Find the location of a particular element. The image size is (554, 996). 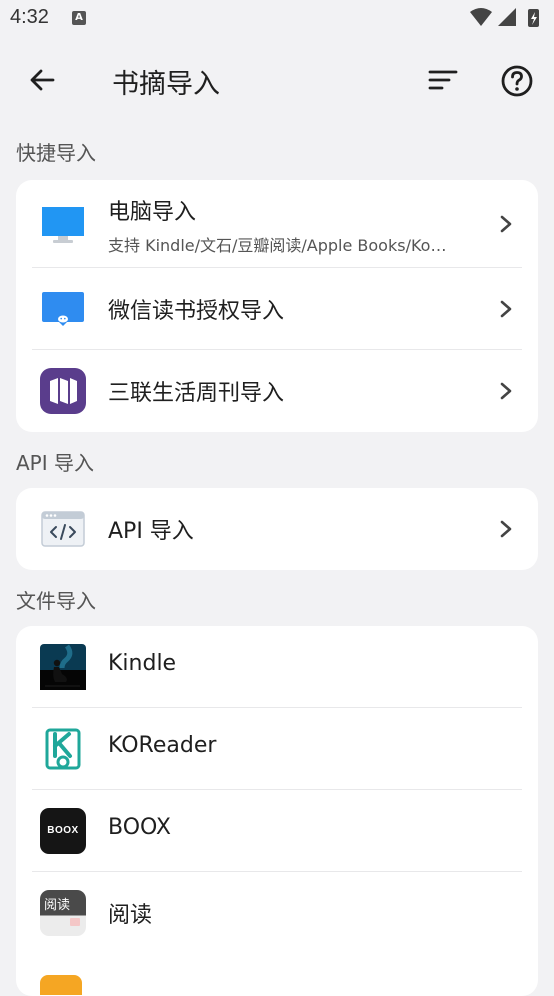

list-item-sanlian-import: 三联生活周刊导入 is located at coordinates (277, 391).